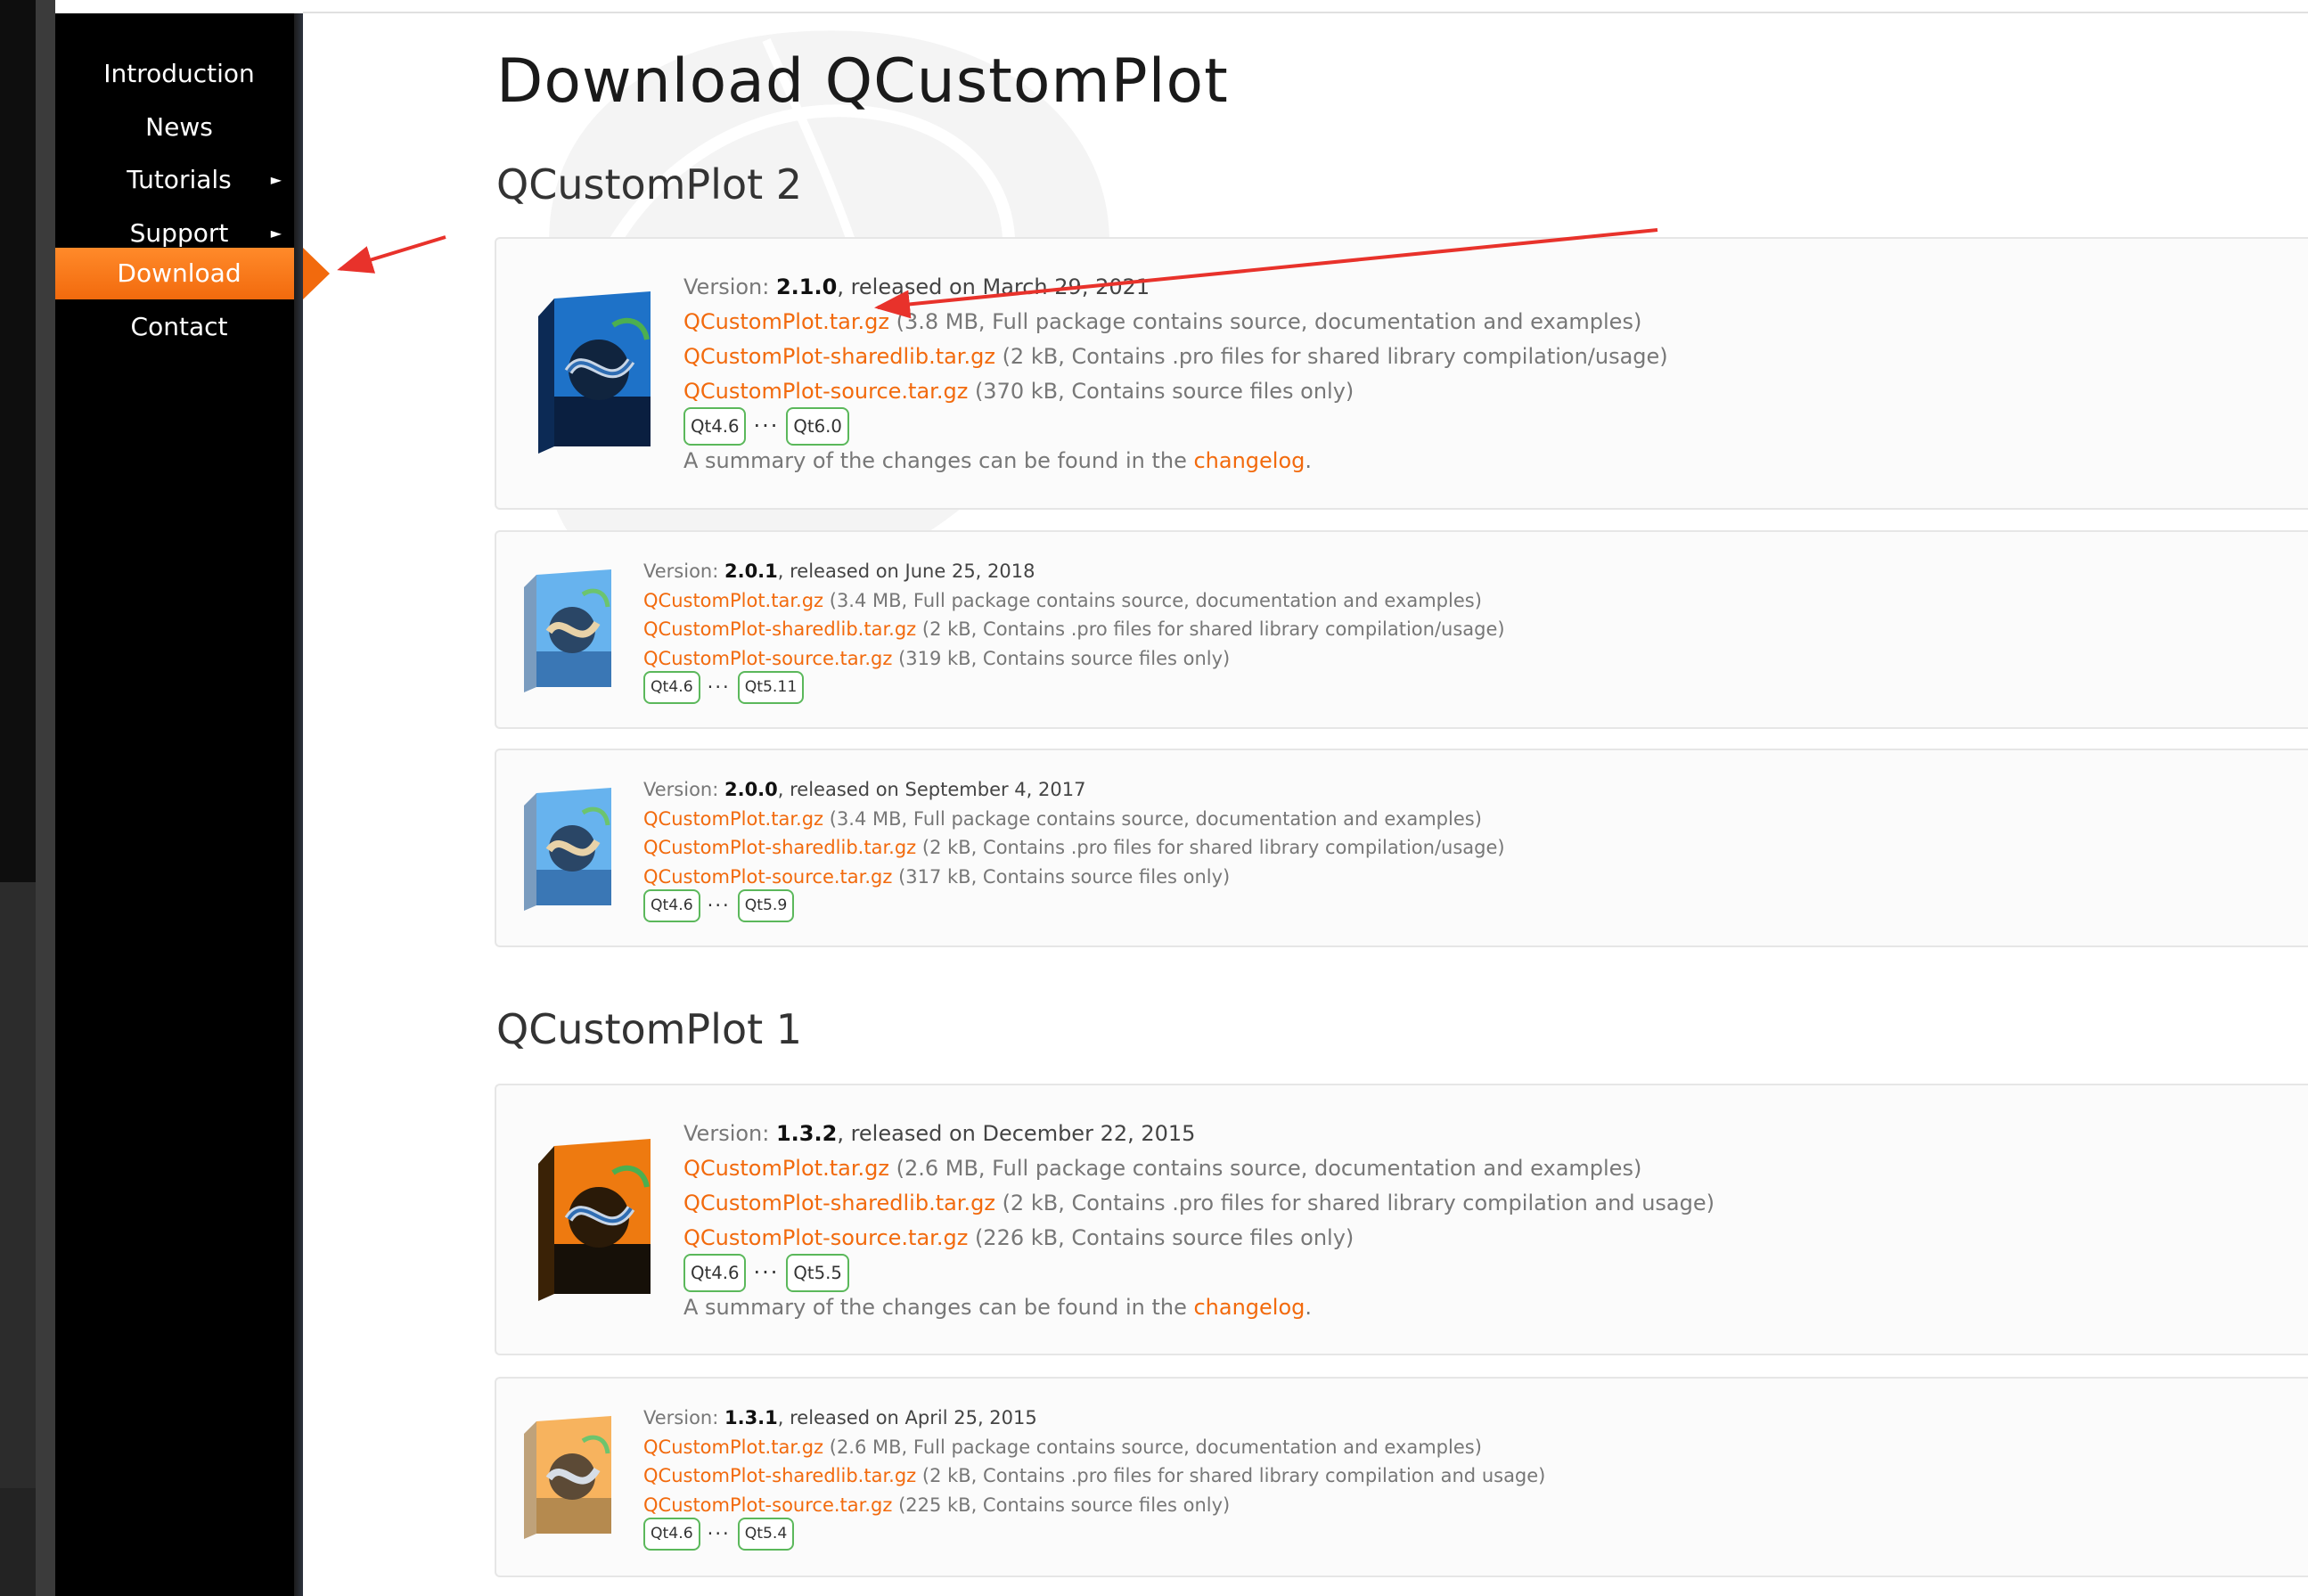 This screenshot has width=2308, height=1596. I want to click on qt-compat: Qt4.6 ··· Qt5.4, so click(1094, 1534).